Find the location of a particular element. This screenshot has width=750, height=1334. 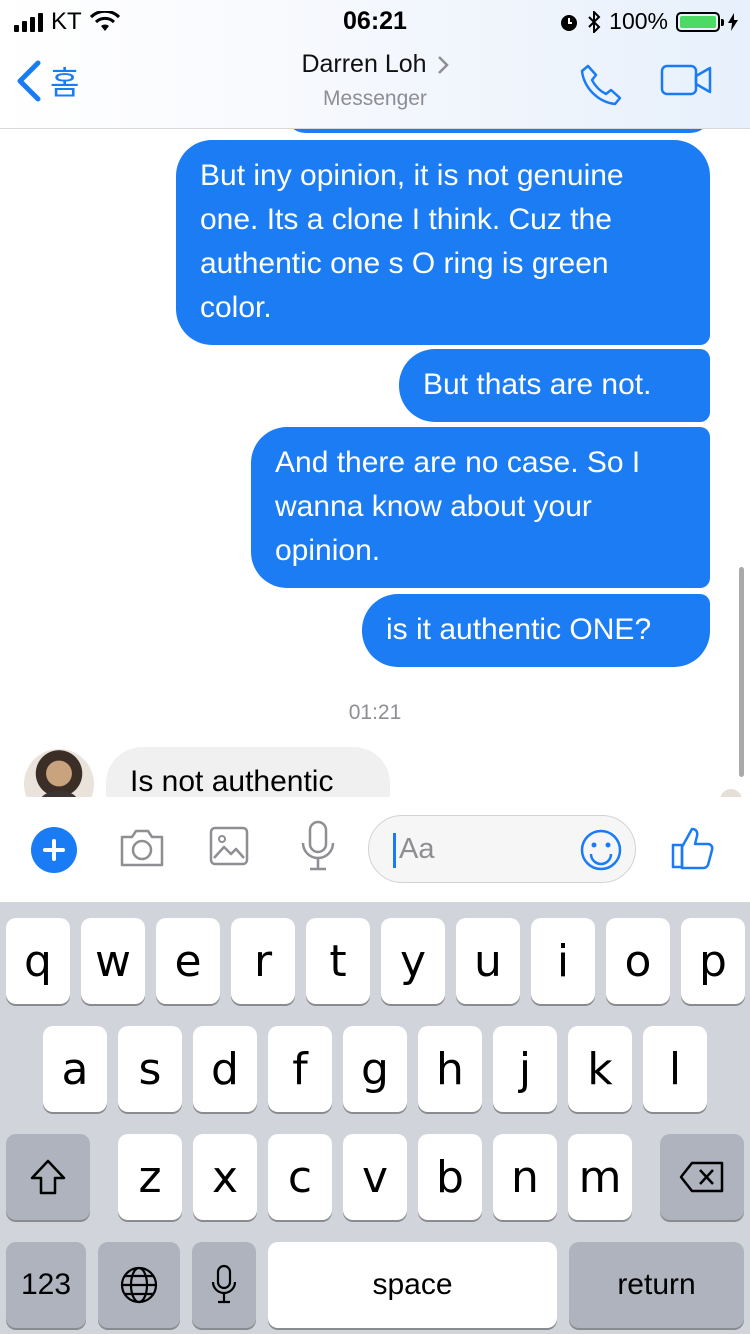

backspace-icon is located at coordinates (701, 1177).